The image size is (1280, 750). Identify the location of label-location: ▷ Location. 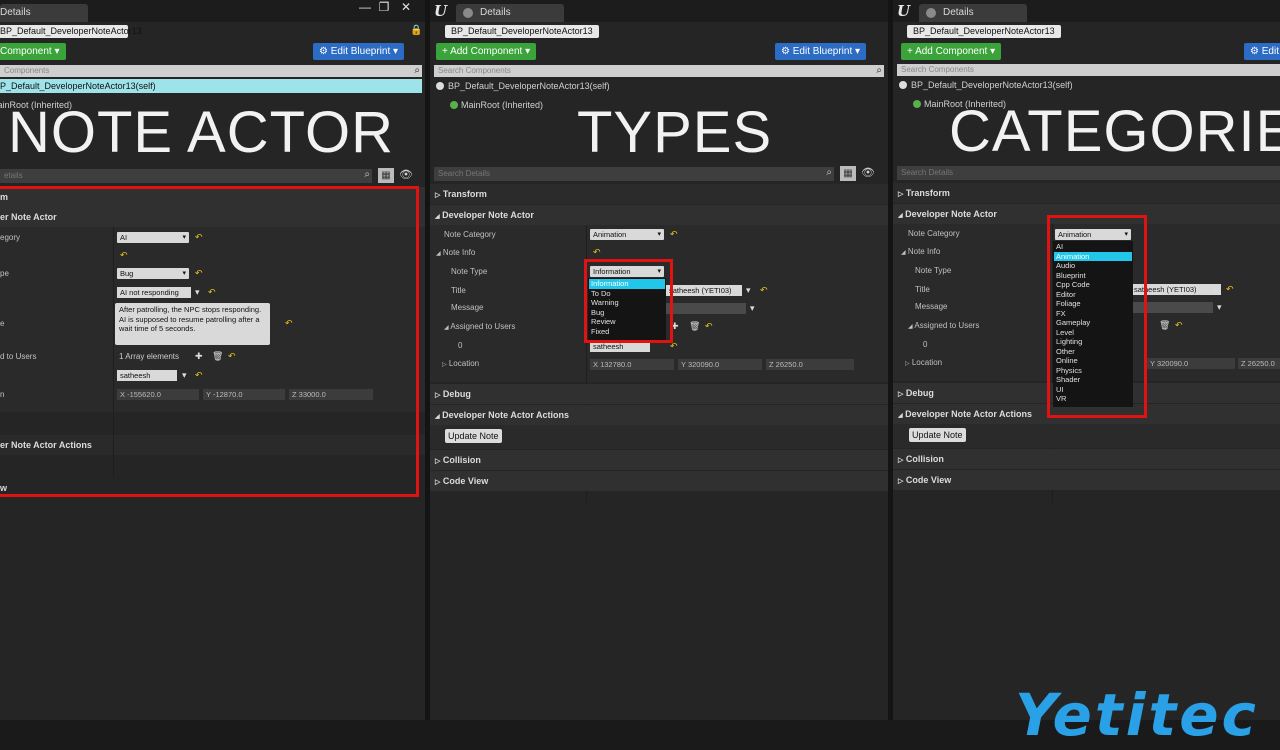
(460, 364).